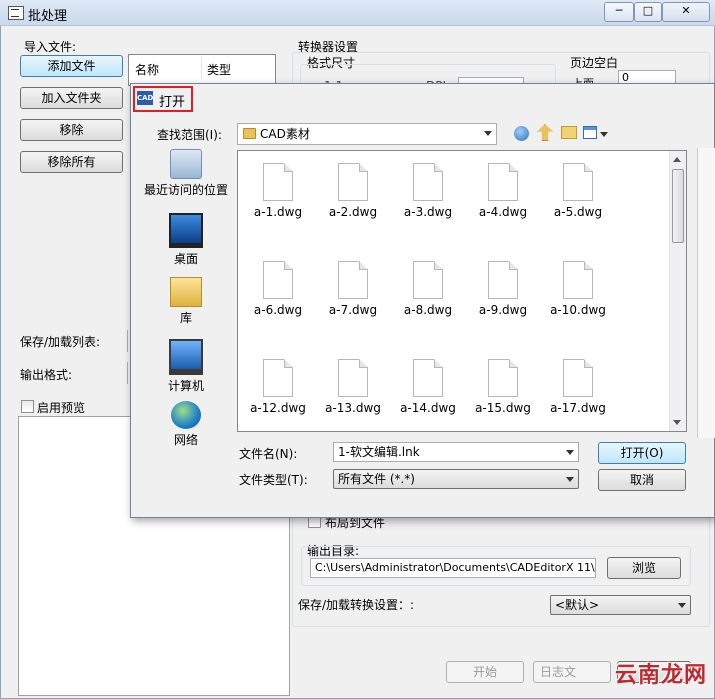 This screenshot has height=699, width=715. I want to click on add-file-button: 添加文件, so click(71, 66).